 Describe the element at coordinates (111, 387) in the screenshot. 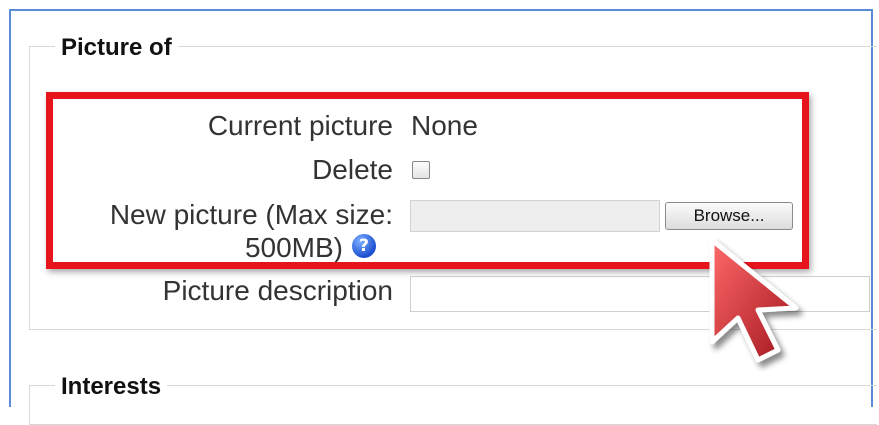

I see `interests-section-legend: Interests` at that location.